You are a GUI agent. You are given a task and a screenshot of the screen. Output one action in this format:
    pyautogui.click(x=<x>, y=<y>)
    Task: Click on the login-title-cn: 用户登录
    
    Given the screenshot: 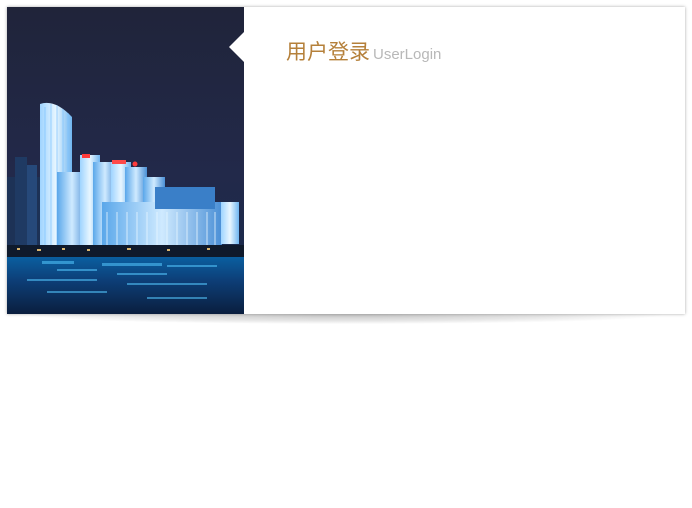 What is the action you would take?
    pyautogui.click(x=328, y=52)
    